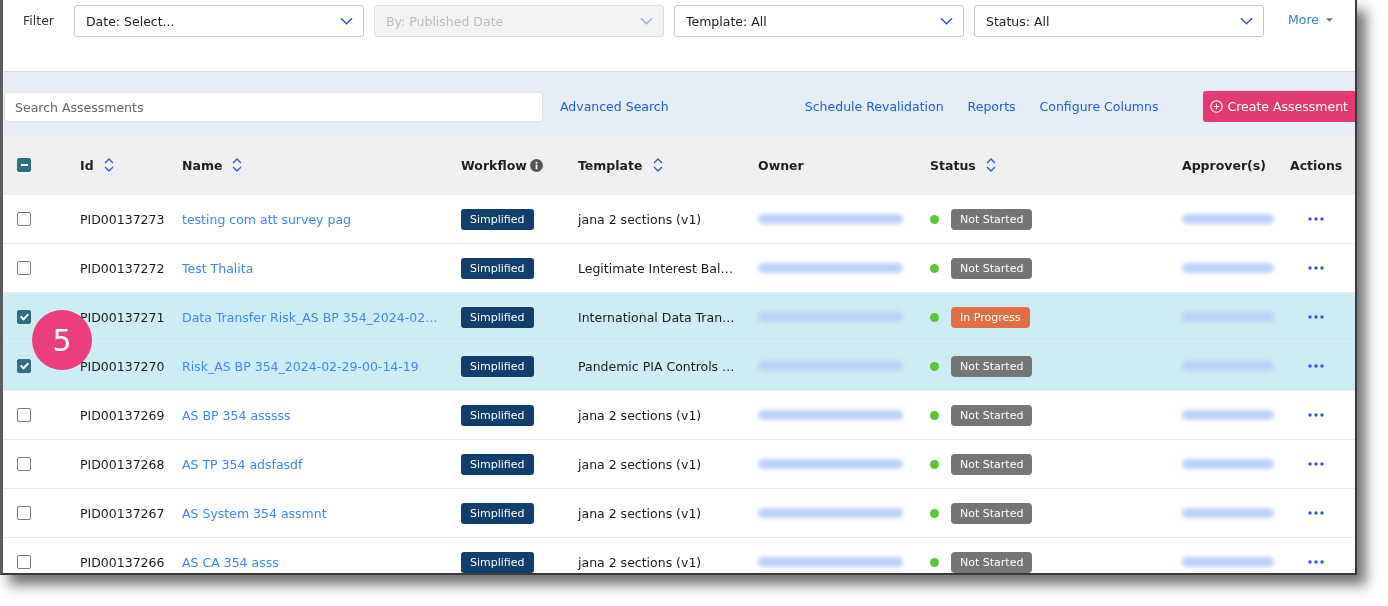 The width and height of the screenshot is (1388, 606). Describe the element at coordinates (953, 165) in the screenshot. I see `column-header: Status` at that location.